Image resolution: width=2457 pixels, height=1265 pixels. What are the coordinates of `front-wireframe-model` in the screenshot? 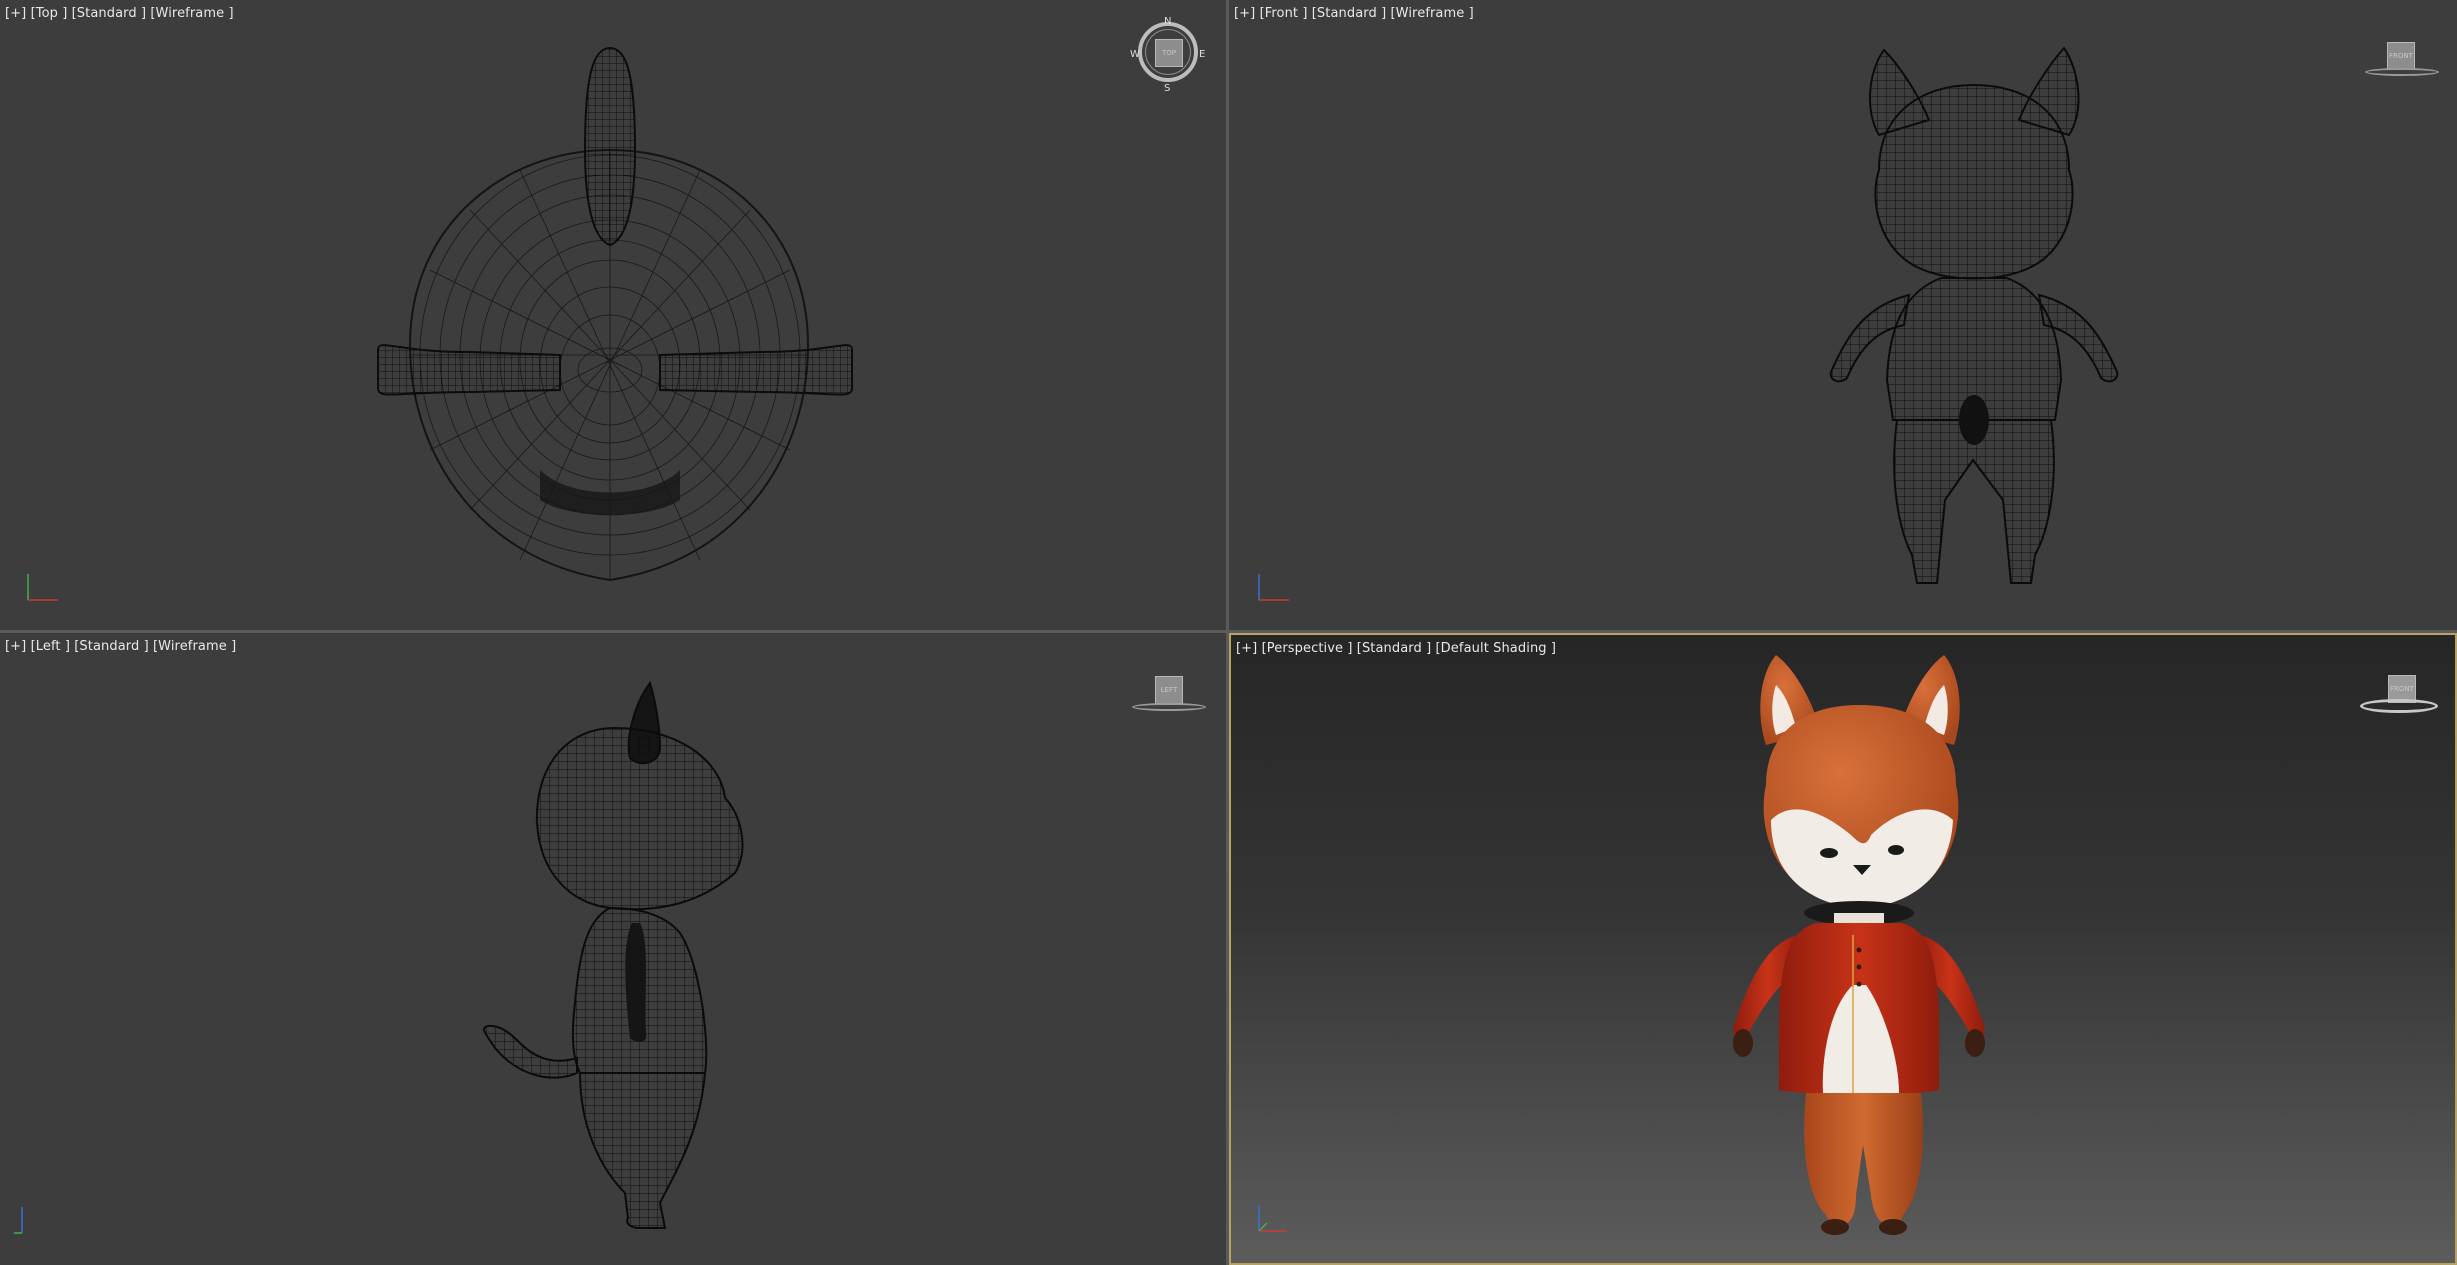 It's located at (1974, 315).